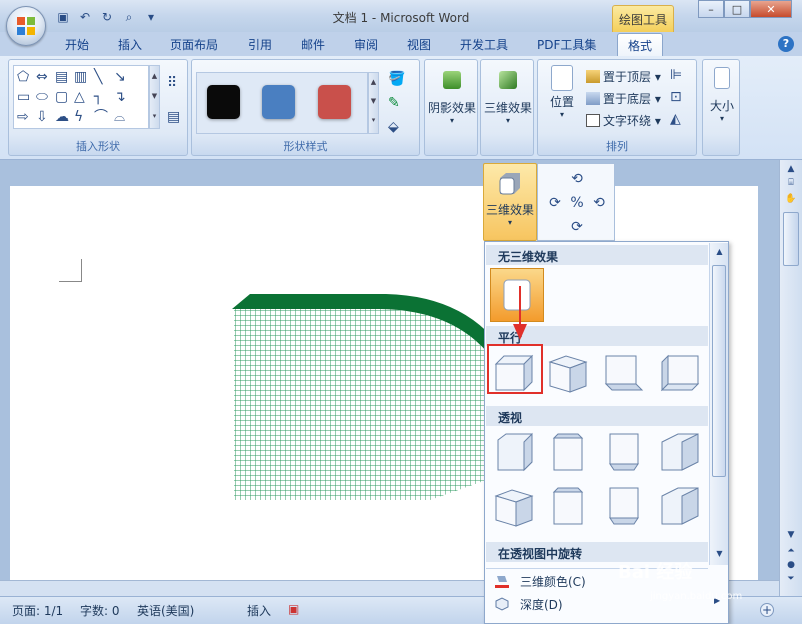 This screenshot has width=802, height=624. Describe the element at coordinates (37, 610) in the screenshot. I see `status-page: 页面: 1/1` at that location.